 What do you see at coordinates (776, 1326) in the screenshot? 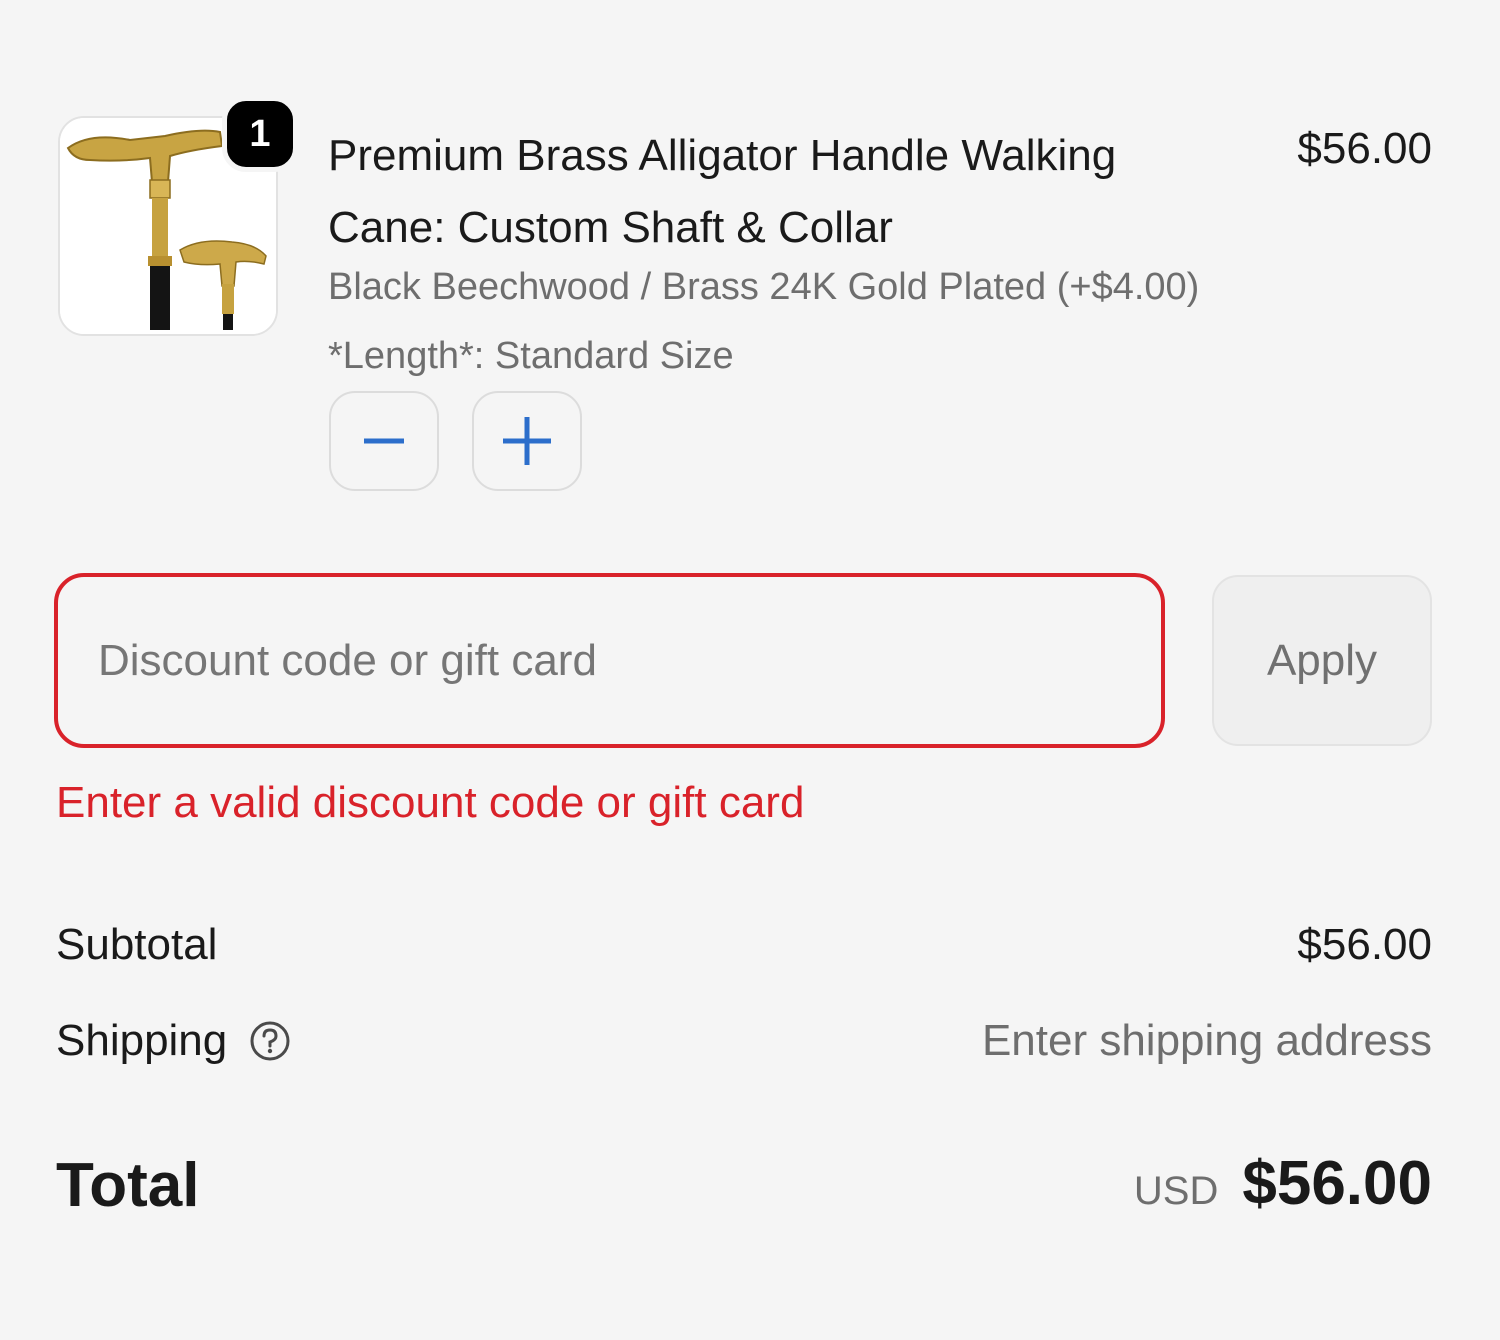
I see `promo-banner-partial` at bounding box center [776, 1326].